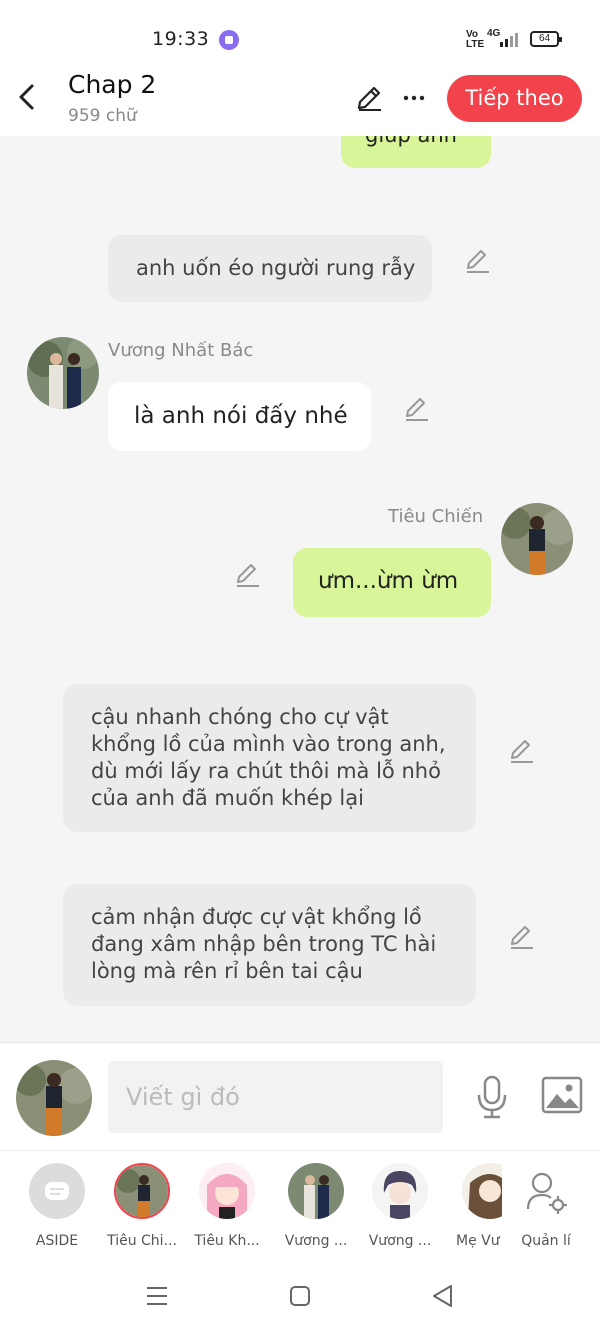 Image resolution: width=600 pixels, height=1333 pixels. I want to click on message-bubble-left: là anh nói đấy nhé, so click(239, 416).